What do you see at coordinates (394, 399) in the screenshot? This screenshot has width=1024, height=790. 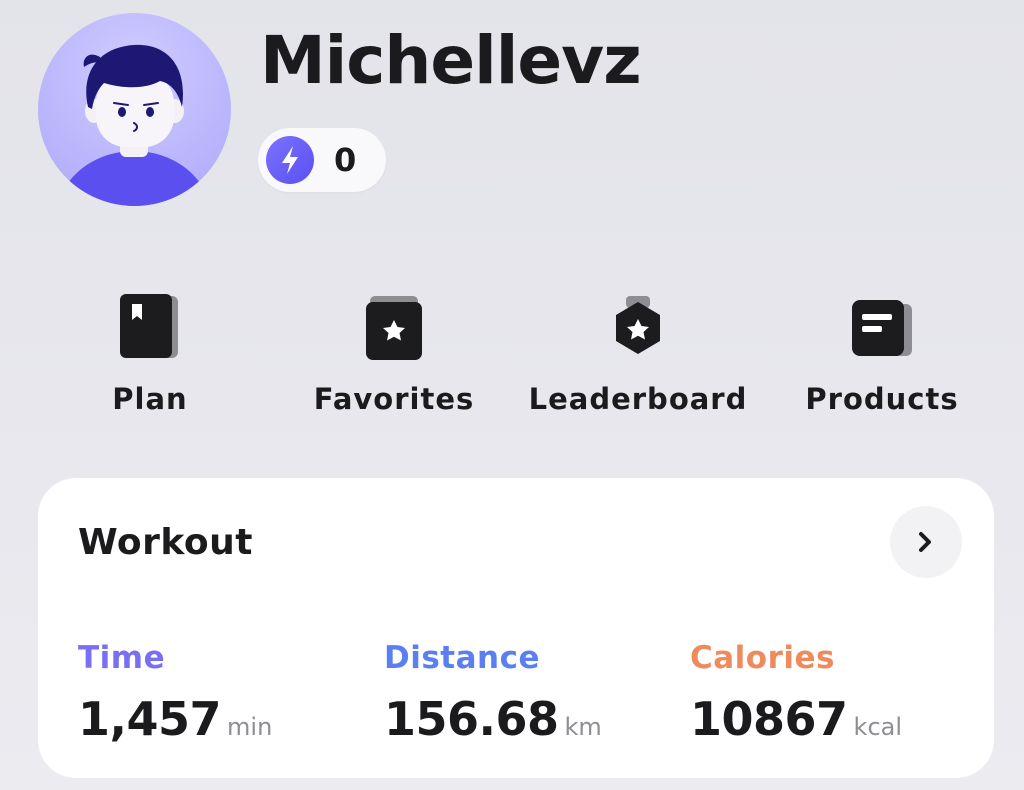 I see `nav-label-favorites: Favorites` at bounding box center [394, 399].